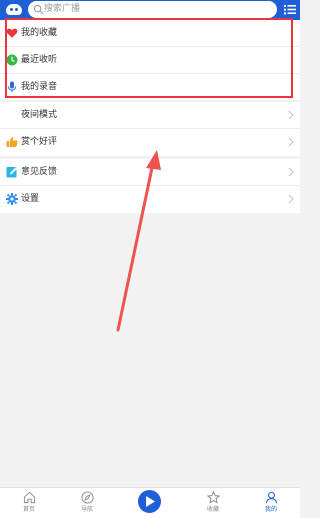  I want to click on radio-logo-icon, so click(14, 9).